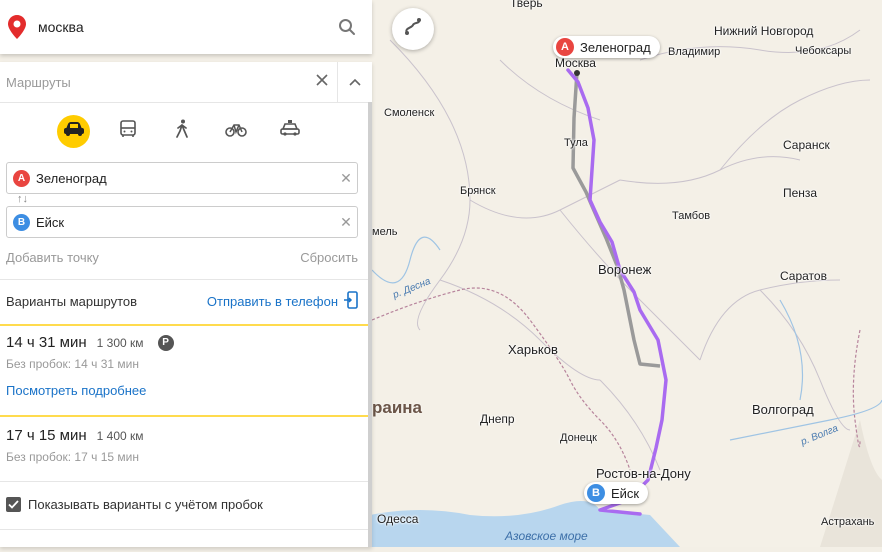 The image size is (882, 552). I want to click on pin-a: A Зеленоград, so click(606, 47).